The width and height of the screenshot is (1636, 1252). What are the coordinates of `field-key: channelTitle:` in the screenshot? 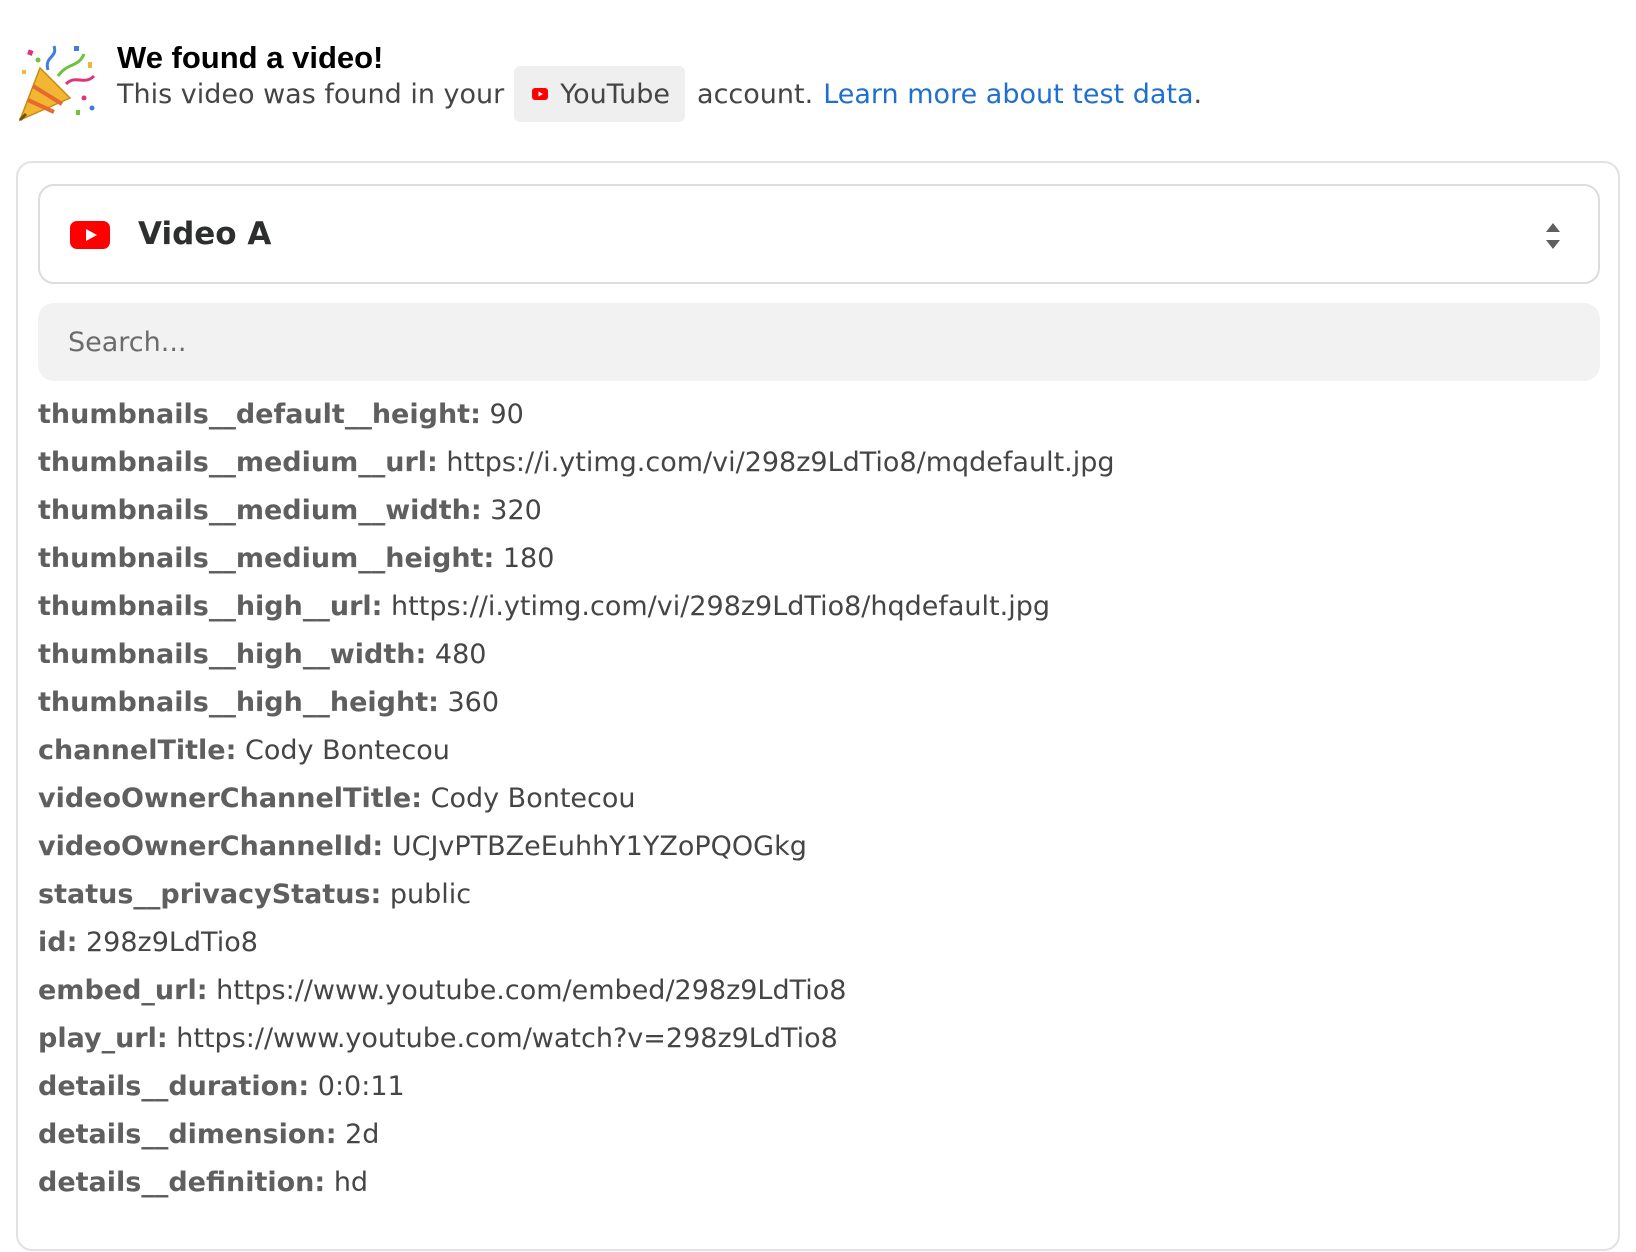 It's located at (137, 750).